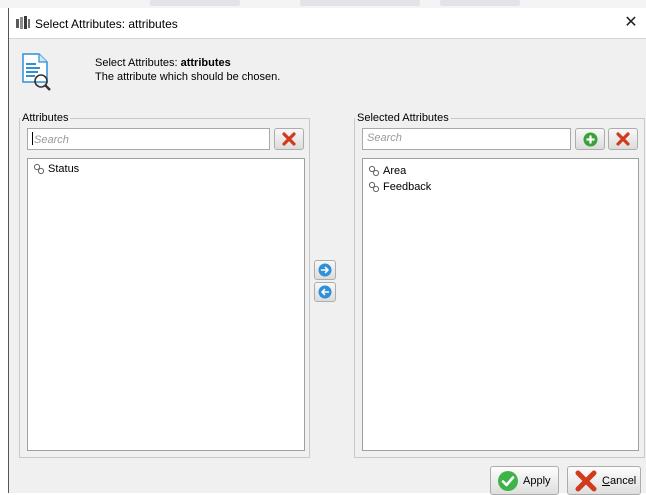 Image resolution: width=646 pixels, height=495 pixels. I want to click on document-search-icon, so click(36, 72).